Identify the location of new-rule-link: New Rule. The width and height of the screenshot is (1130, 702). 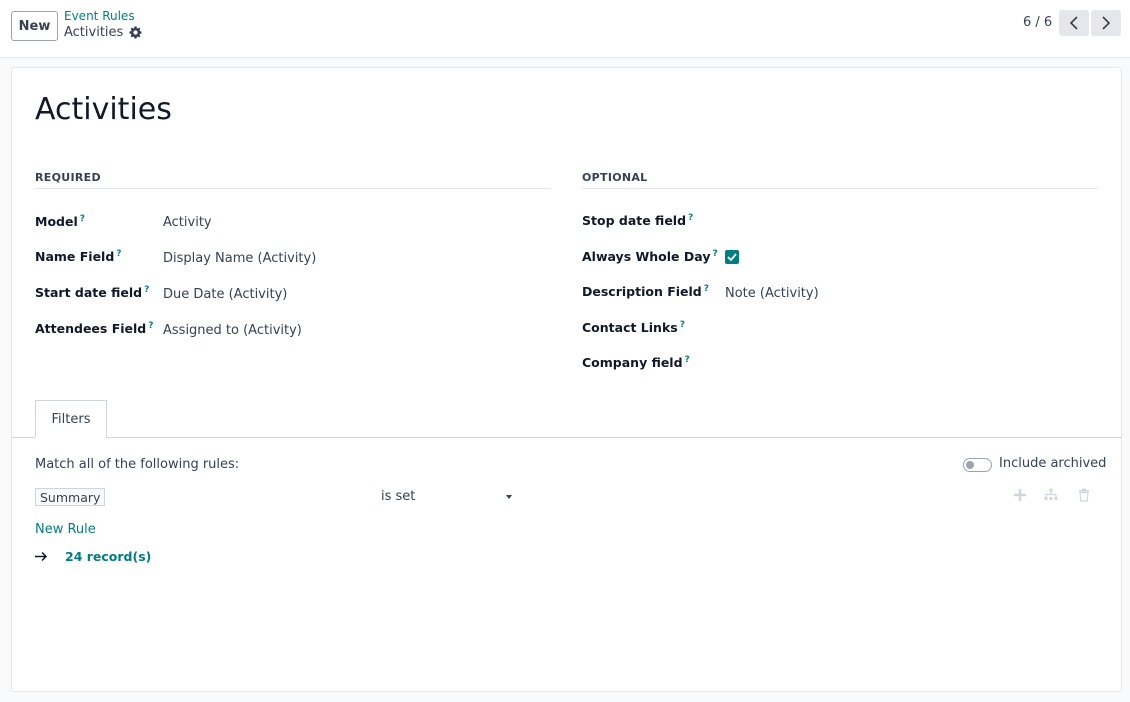
(65, 529).